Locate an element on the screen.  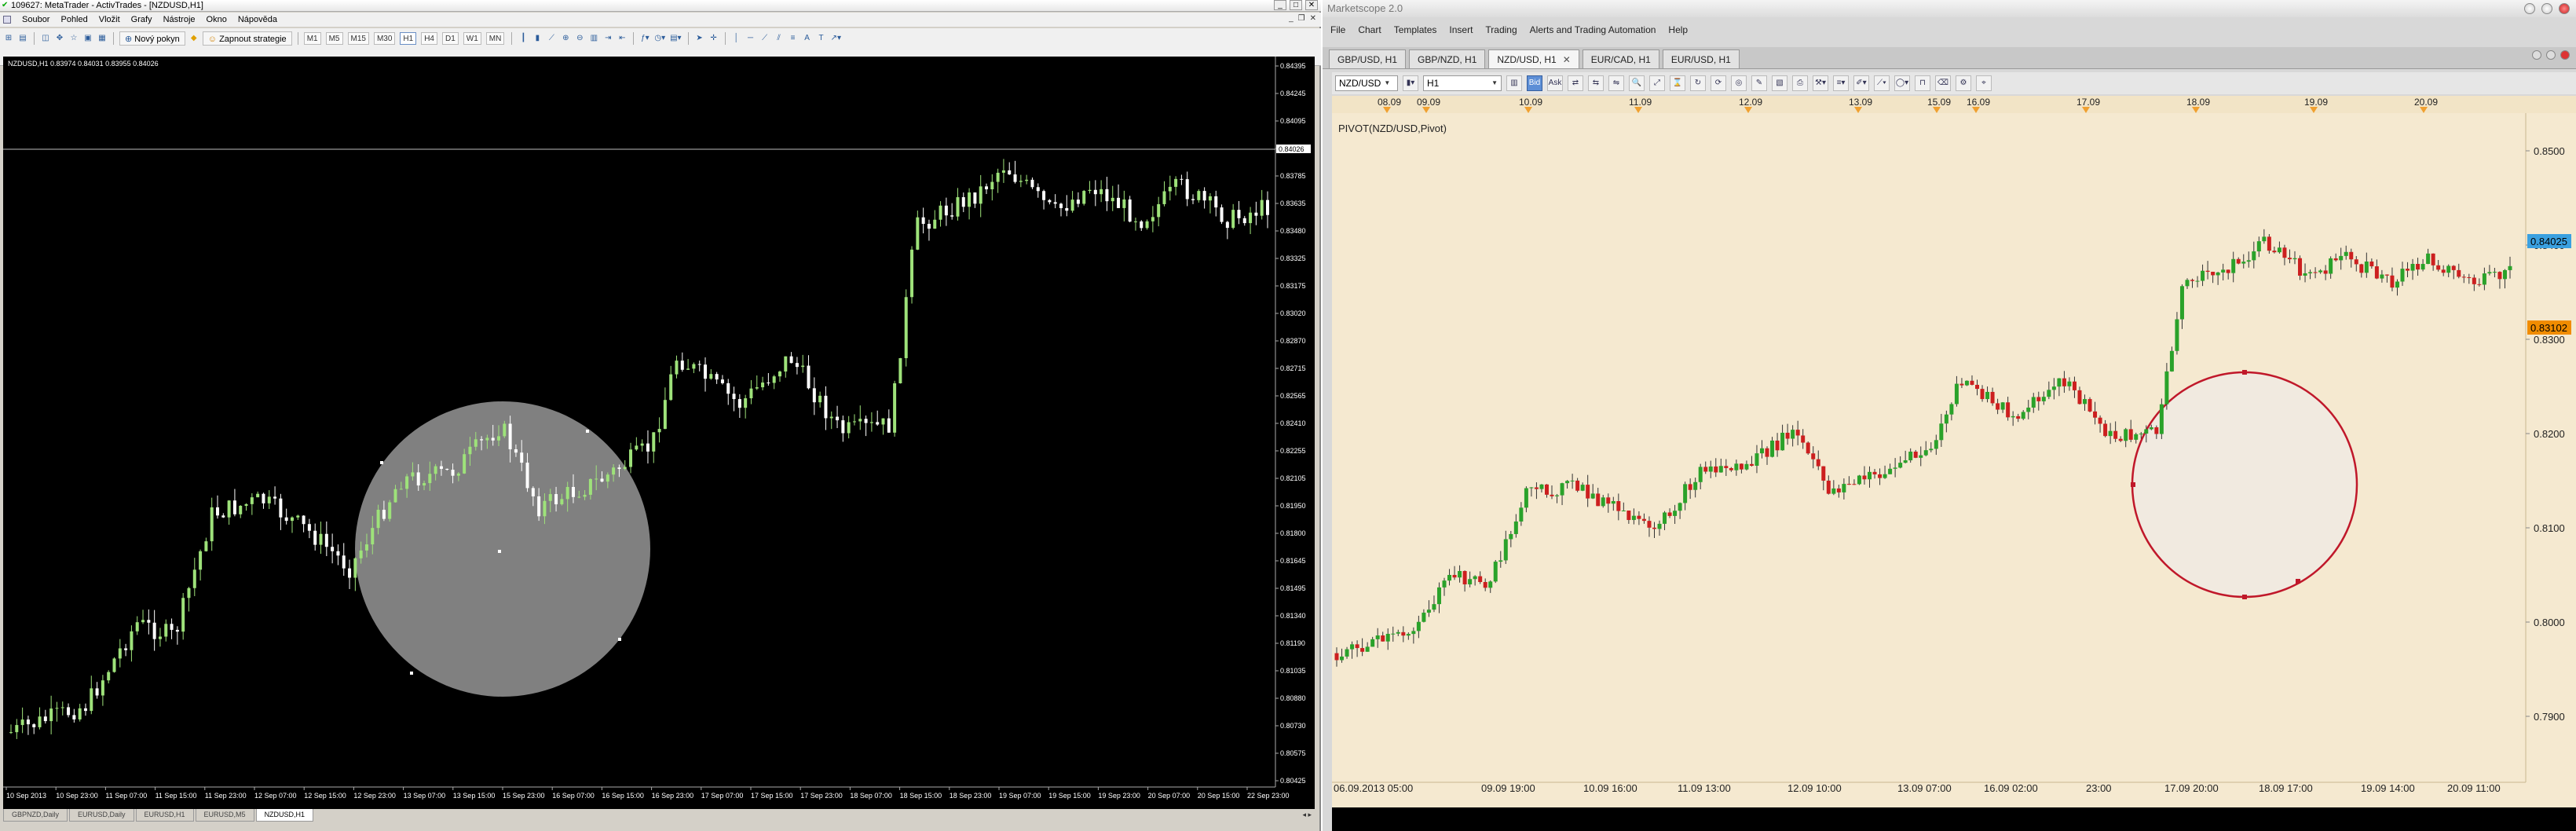
sync-alt-icon: ⇆ is located at coordinates (1596, 83).